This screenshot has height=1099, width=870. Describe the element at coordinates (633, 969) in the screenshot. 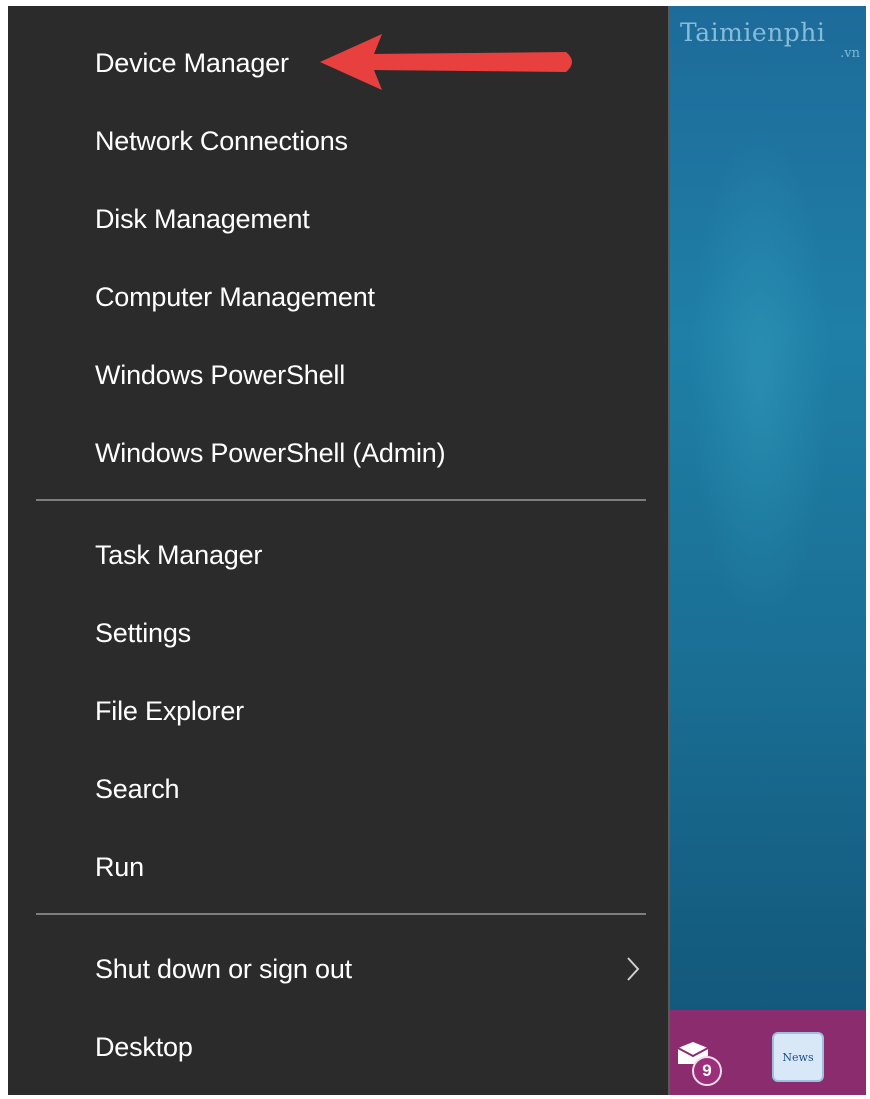

I see `chevron-right-icon` at that location.